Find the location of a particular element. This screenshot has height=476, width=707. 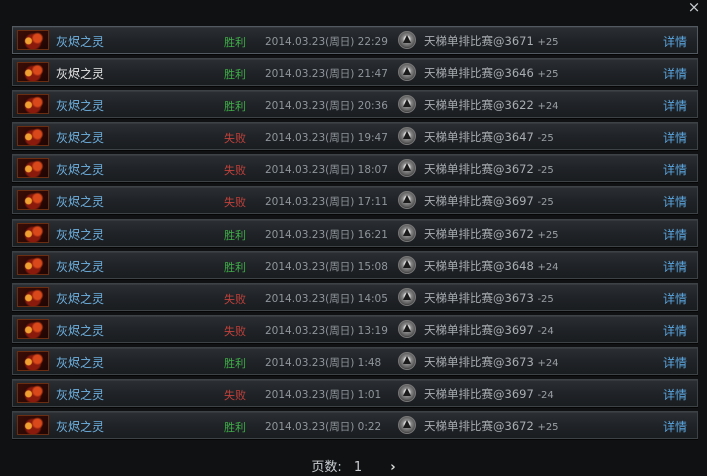

match-name: 天梯单排比赛@3671 is located at coordinates (479, 41).